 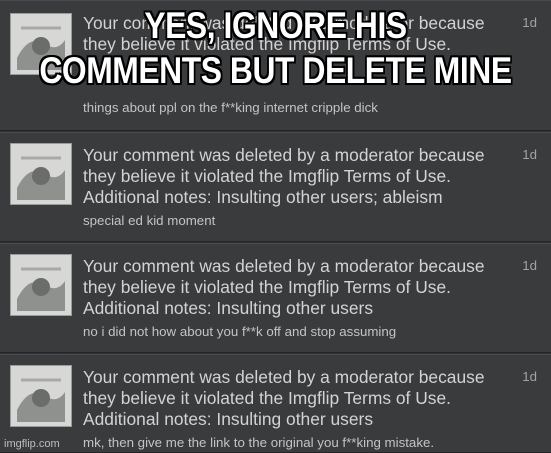 What do you see at coordinates (275, 70) in the screenshot?
I see `meme-caption-line-2: COMMENTS BUT DELETE MINE` at bounding box center [275, 70].